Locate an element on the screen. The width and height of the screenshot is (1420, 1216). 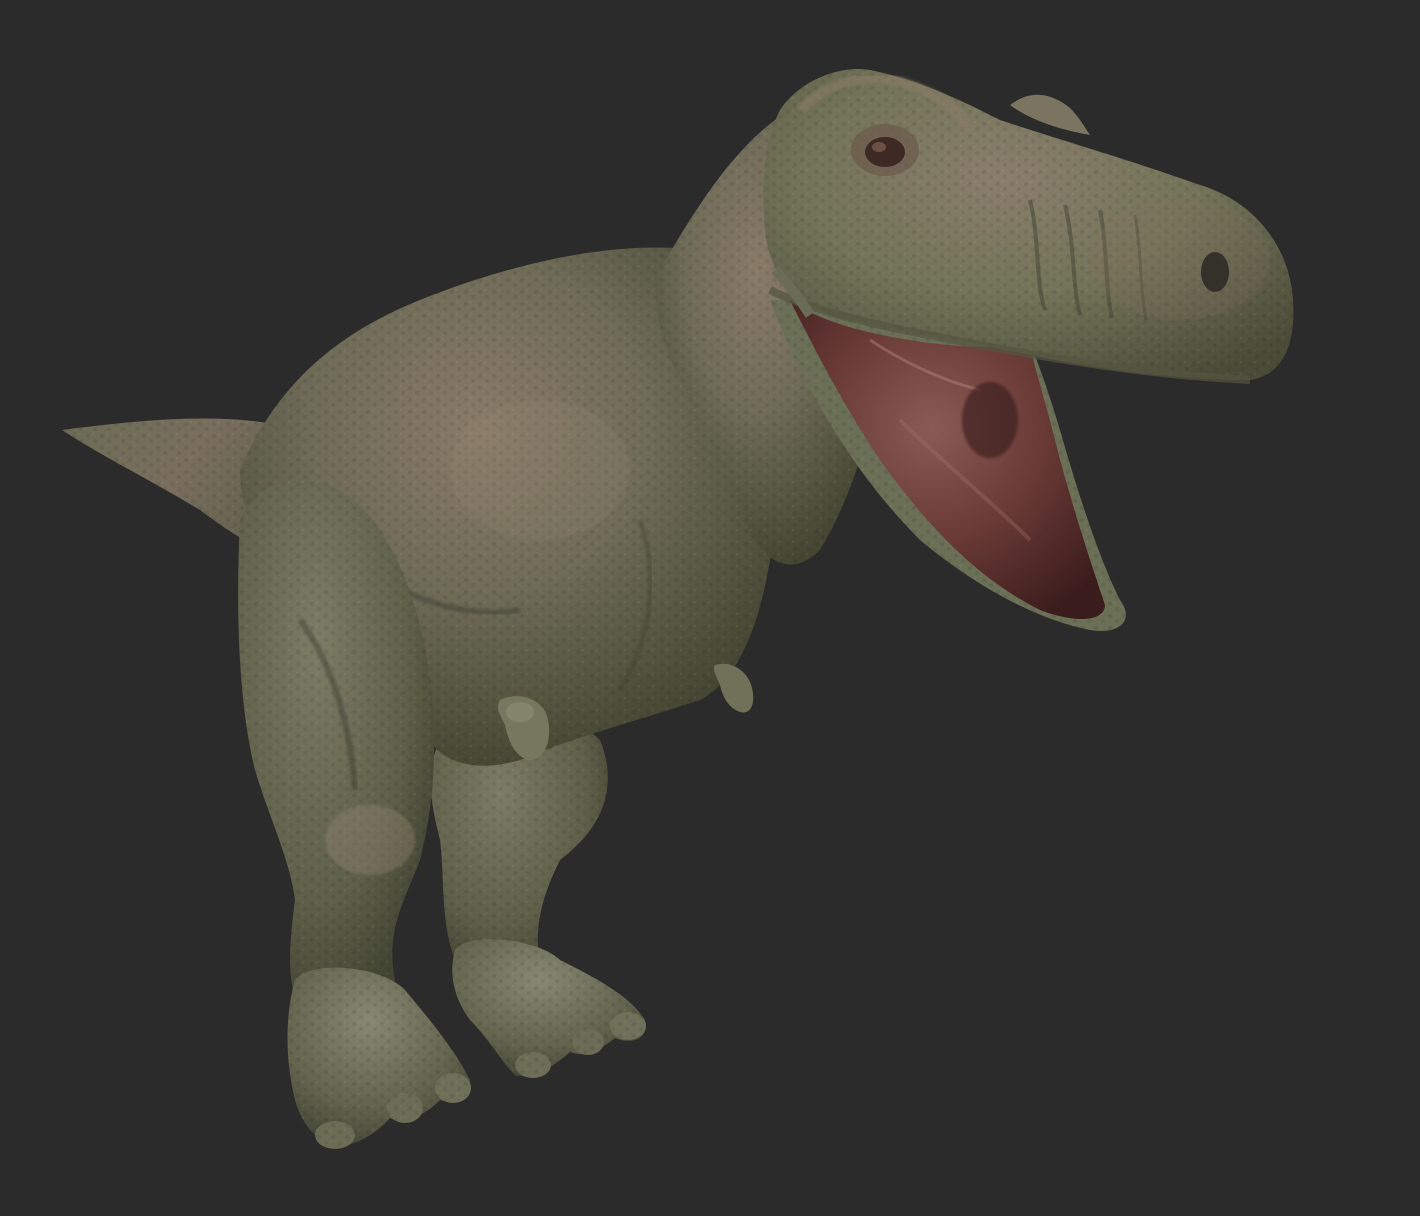
nostril is located at coordinates (1215, 272).